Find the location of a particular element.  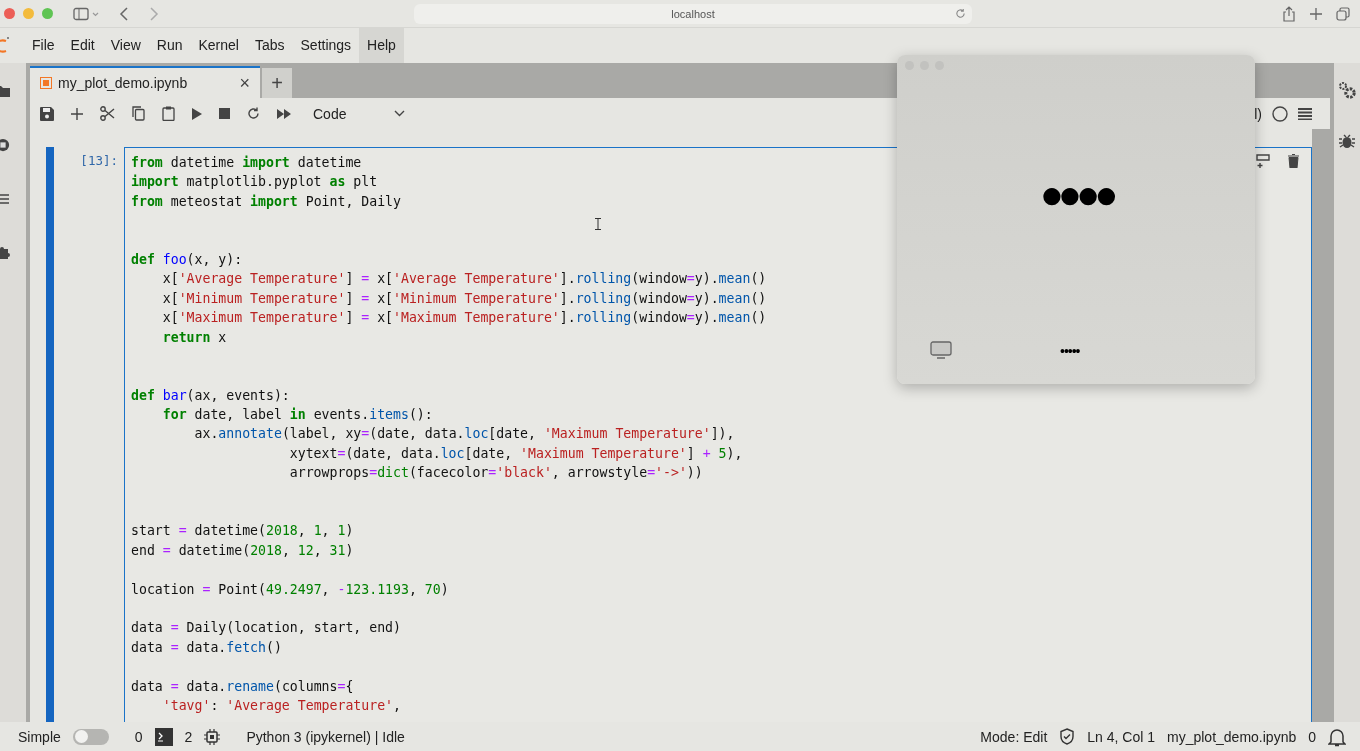

code-line: def foo(x, y): is located at coordinates (187, 259).